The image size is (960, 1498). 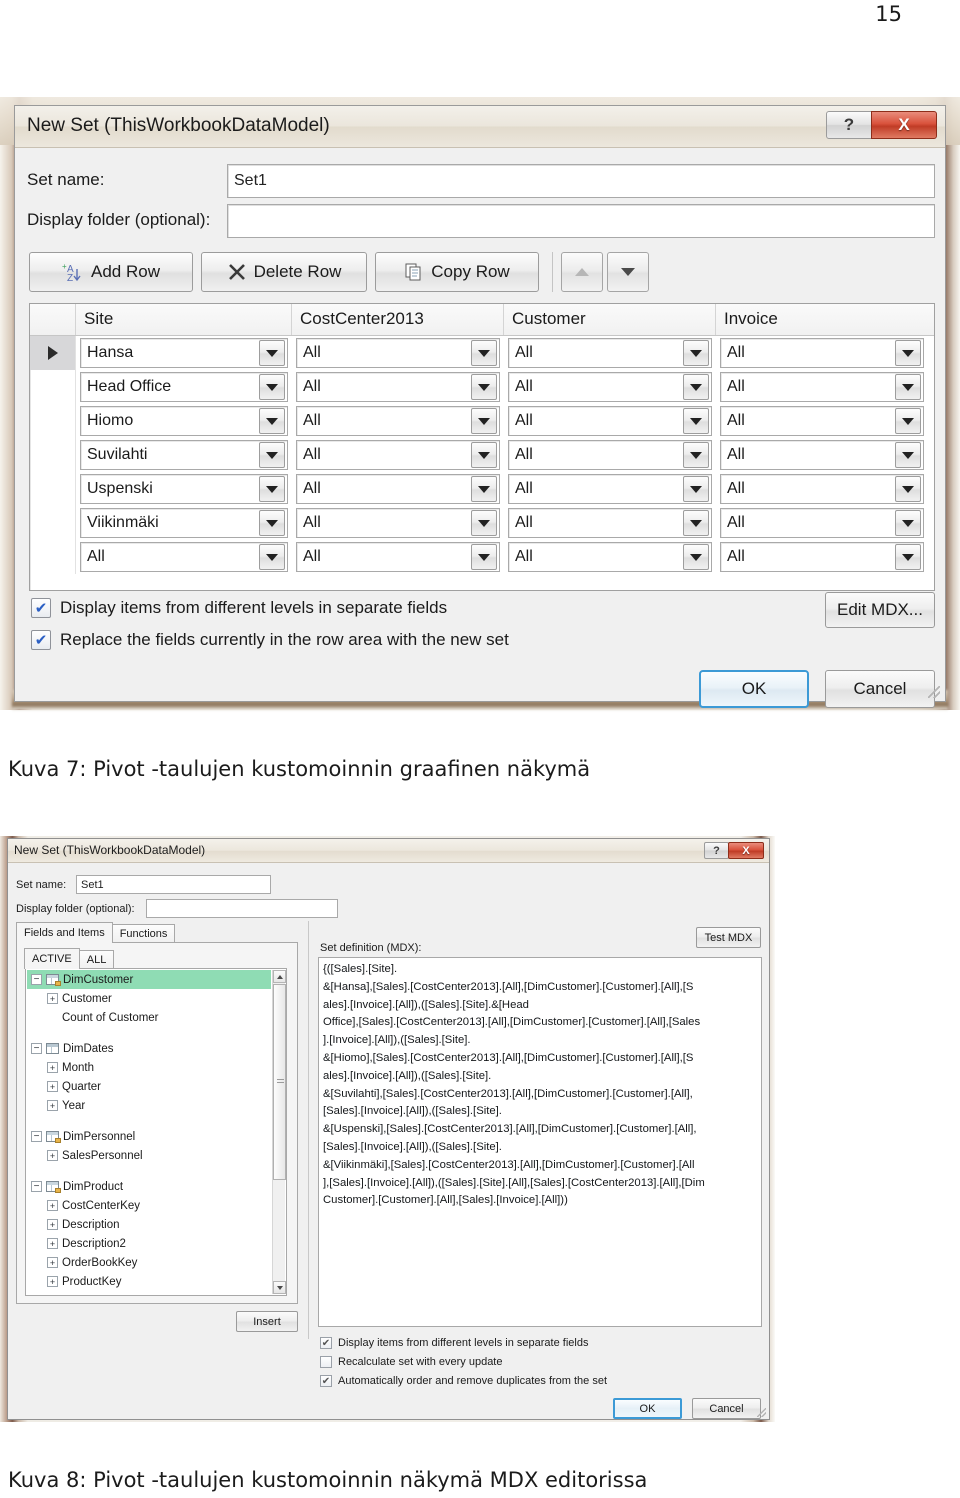 I want to click on tab-functions: Functions, so click(x=143, y=933).